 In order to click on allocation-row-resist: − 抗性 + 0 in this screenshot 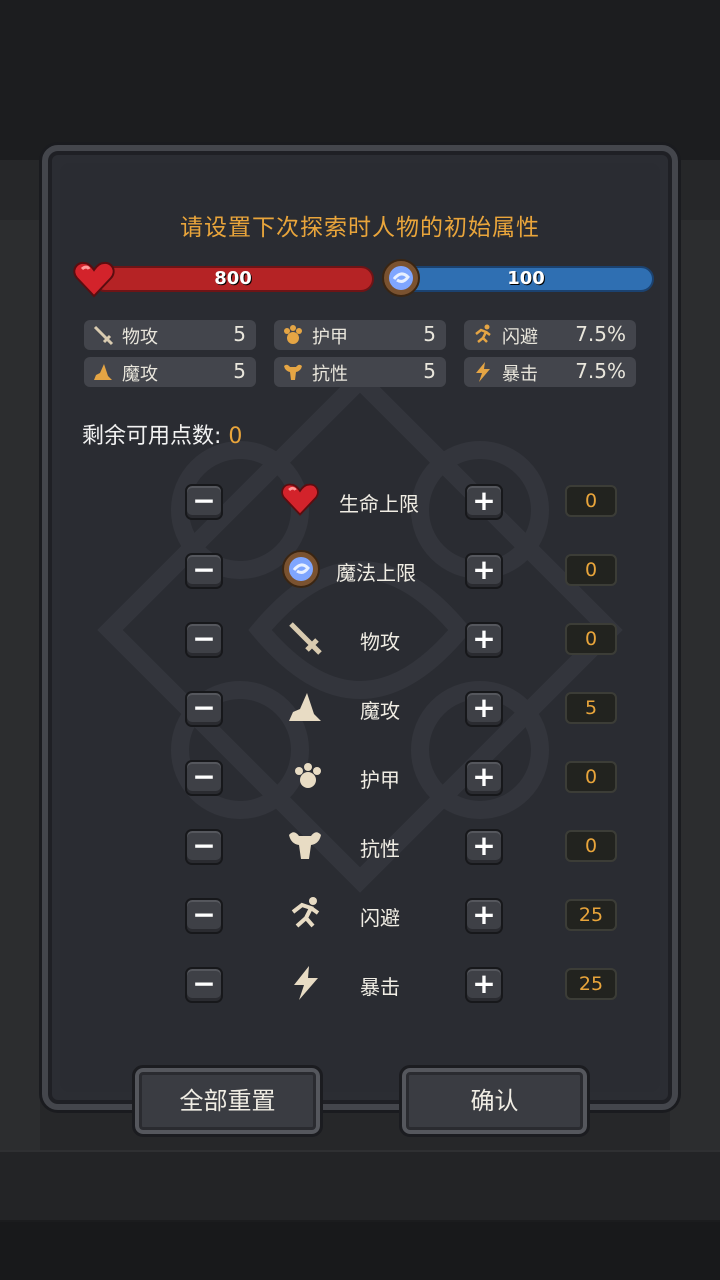, I will do `click(360, 849)`.